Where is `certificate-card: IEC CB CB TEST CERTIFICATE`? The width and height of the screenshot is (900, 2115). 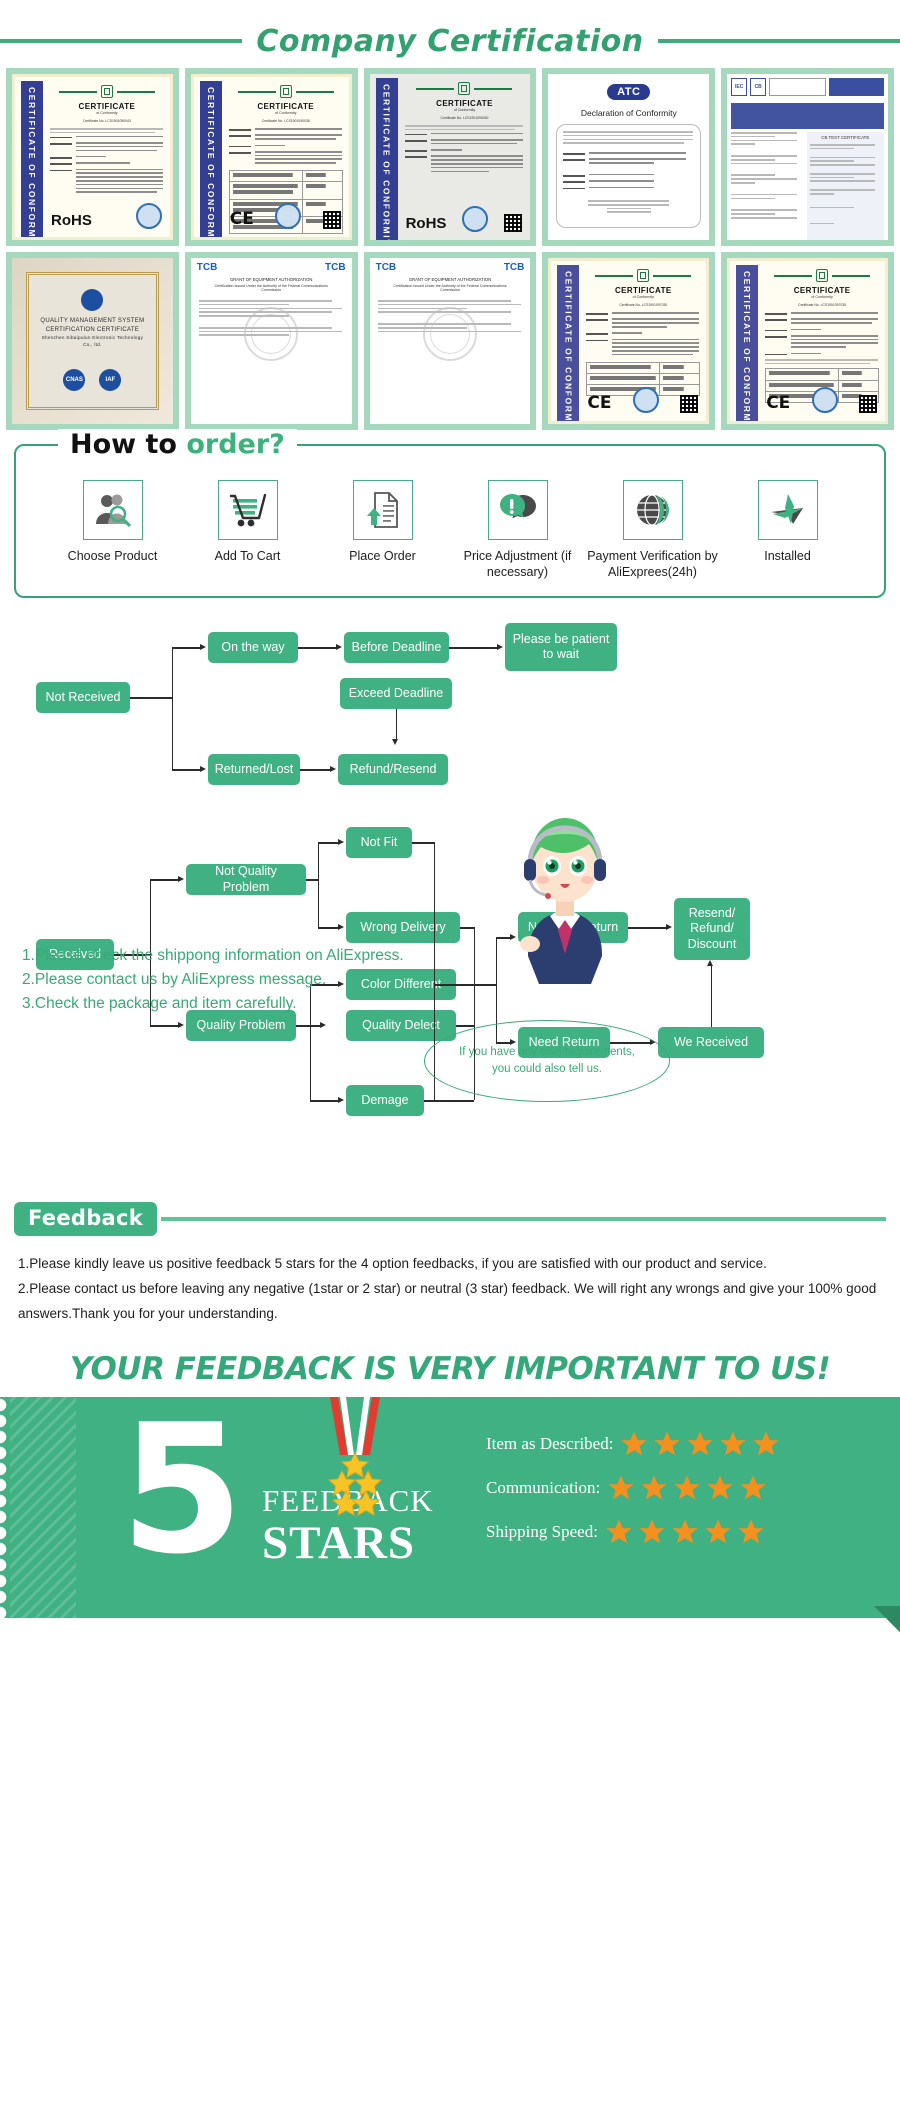
certificate-card: IEC CB CB TEST CERTIFICATE is located at coordinates (807, 157).